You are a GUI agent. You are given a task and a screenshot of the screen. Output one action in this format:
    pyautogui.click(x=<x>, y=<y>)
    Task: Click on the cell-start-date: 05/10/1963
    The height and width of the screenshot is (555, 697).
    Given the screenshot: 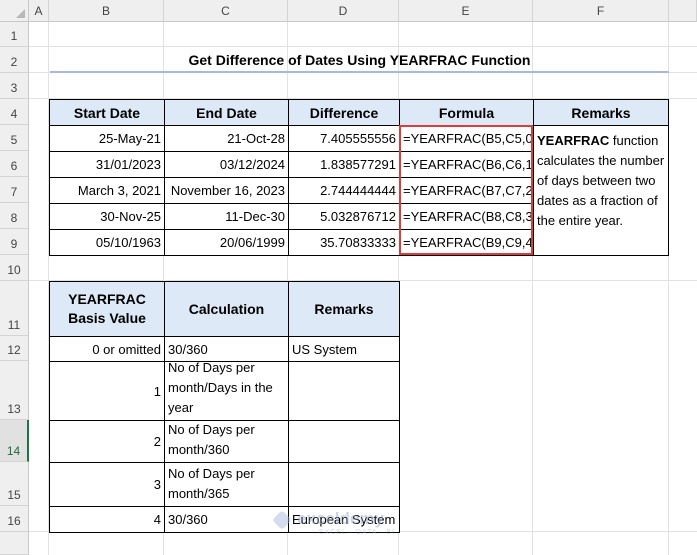 What is the action you would take?
    pyautogui.click(x=107, y=242)
    